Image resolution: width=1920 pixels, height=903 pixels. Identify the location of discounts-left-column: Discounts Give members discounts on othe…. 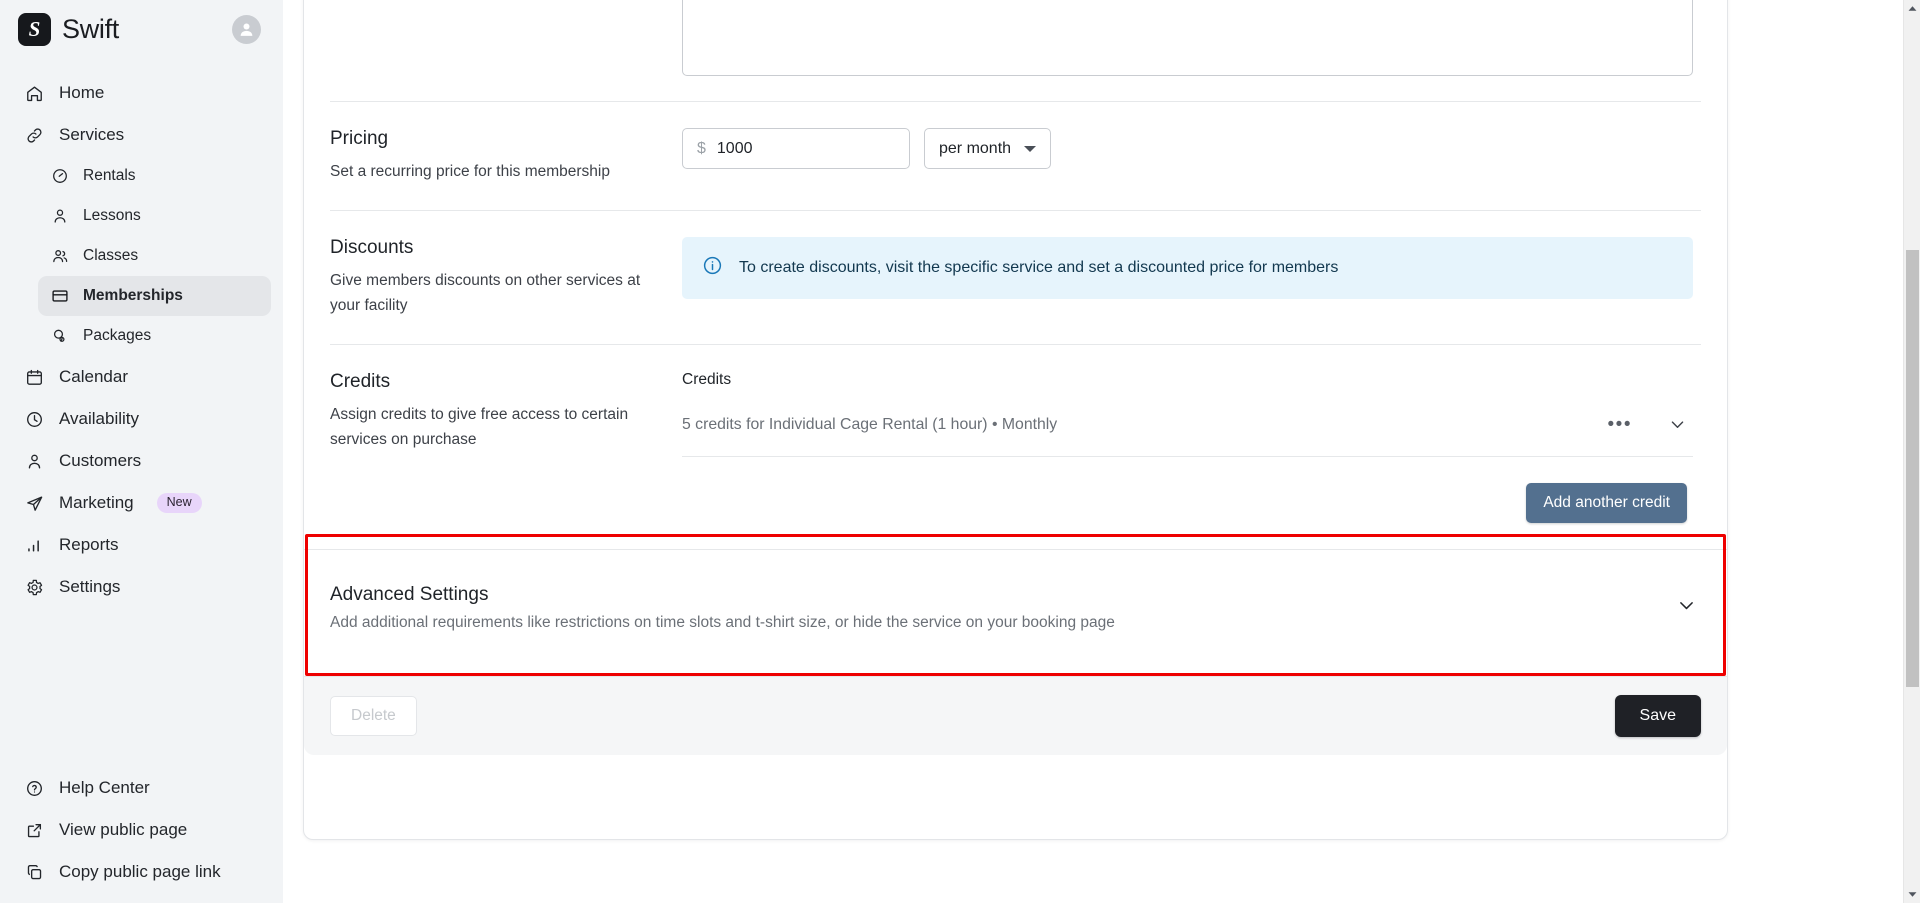
(506, 277).